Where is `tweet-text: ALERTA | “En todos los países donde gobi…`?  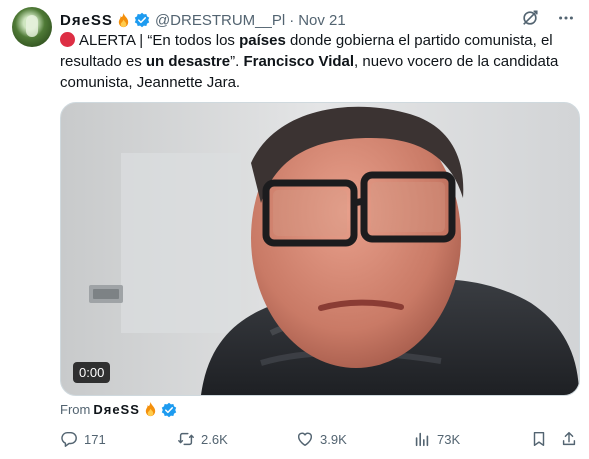
tweet-text: ALERTA | “En todos los países donde gobi… is located at coordinates (316, 61).